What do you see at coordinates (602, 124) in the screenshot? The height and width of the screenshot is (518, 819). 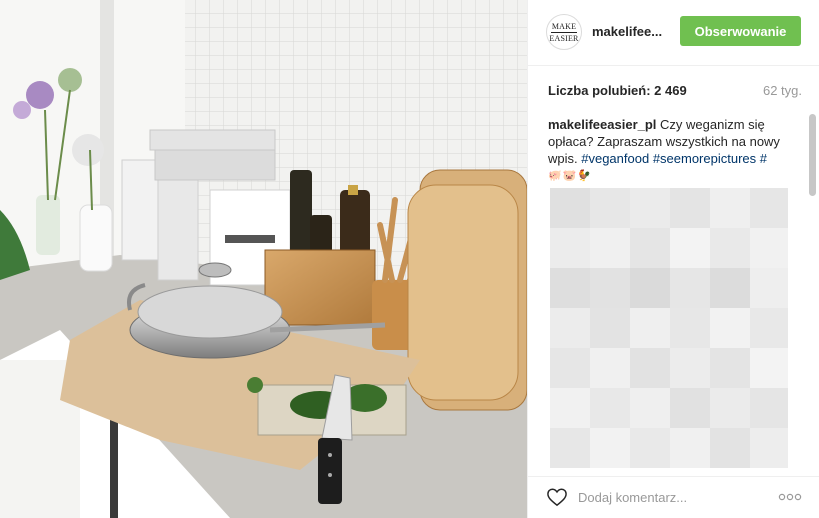 I see `caption-username: makelifeeasier_pl` at bounding box center [602, 124].